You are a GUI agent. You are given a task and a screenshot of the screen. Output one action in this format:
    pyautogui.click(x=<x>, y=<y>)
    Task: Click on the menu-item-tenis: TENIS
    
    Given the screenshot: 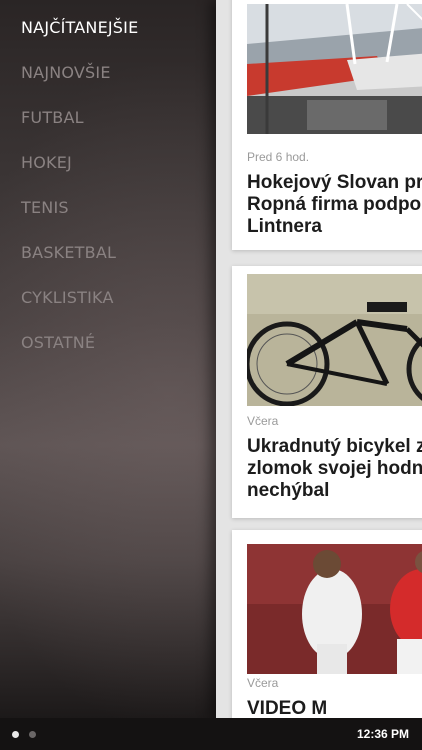 What is the action you would take?
    pyautogui.click(x=79, y=218)
    